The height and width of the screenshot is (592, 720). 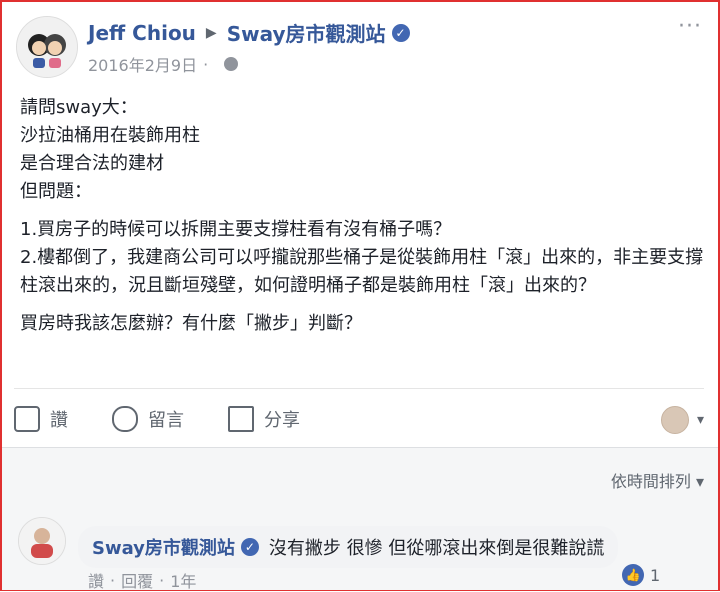 I want to click on comment-reactions: 👍 1, so click(x=641, y=575).